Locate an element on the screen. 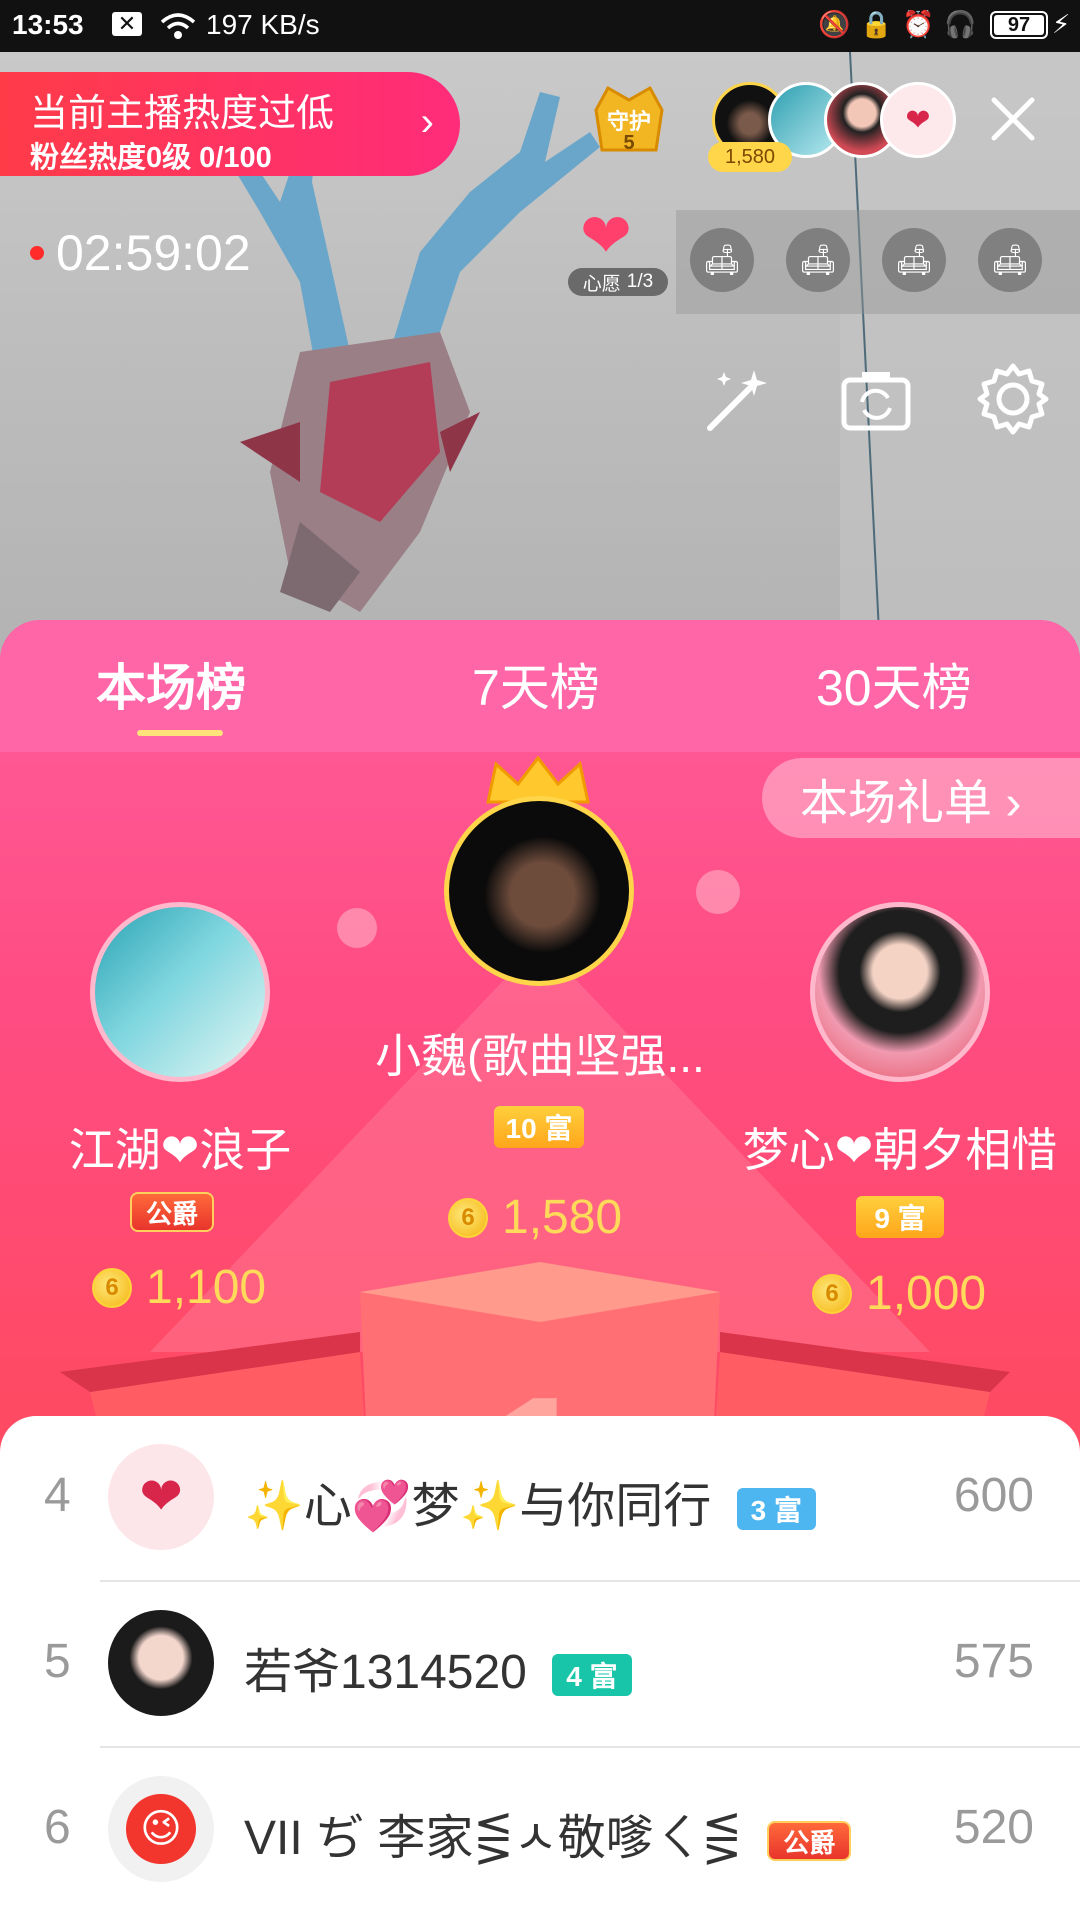  second-place-name: 江湖❤浪子 is located at coordinates (180, 1147).